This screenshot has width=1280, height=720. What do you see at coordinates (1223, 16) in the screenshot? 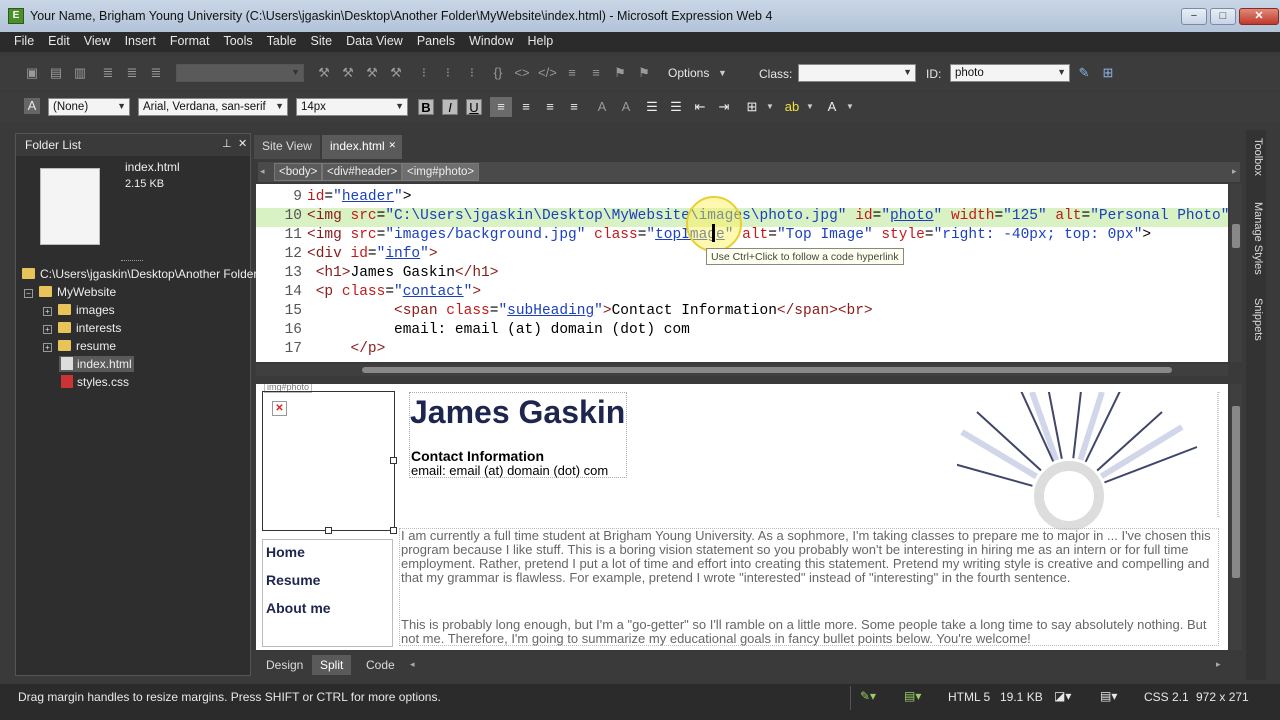
I see `maximize-button: □` at bounding box center [1223, 16].